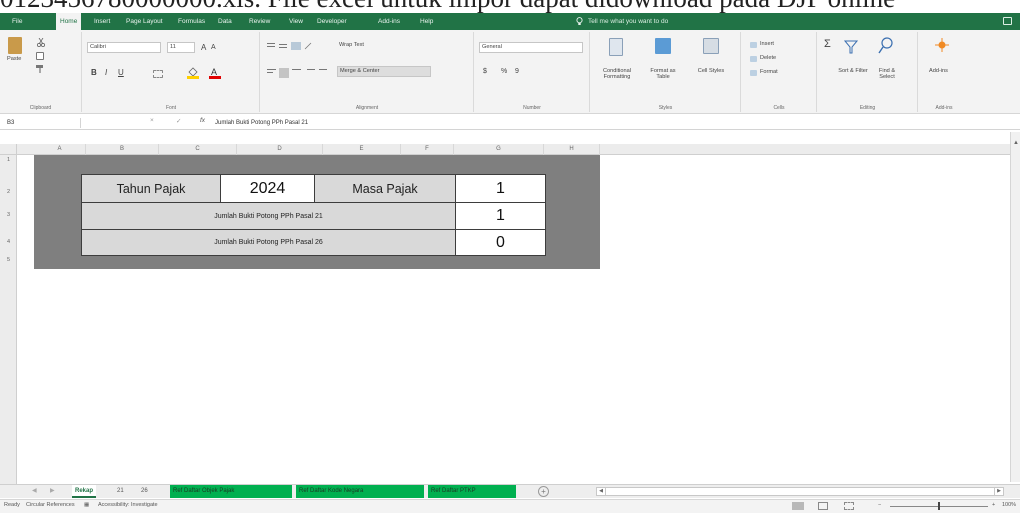  What do you see at coordinates (351, 45) in the screenshot?
I see `wrap-text-button: Wrap Text` at bounding box center [351, 45].